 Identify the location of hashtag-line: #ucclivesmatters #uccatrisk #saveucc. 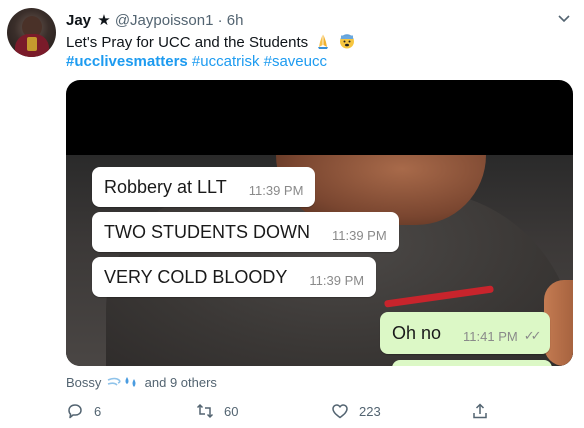
(196, 61).